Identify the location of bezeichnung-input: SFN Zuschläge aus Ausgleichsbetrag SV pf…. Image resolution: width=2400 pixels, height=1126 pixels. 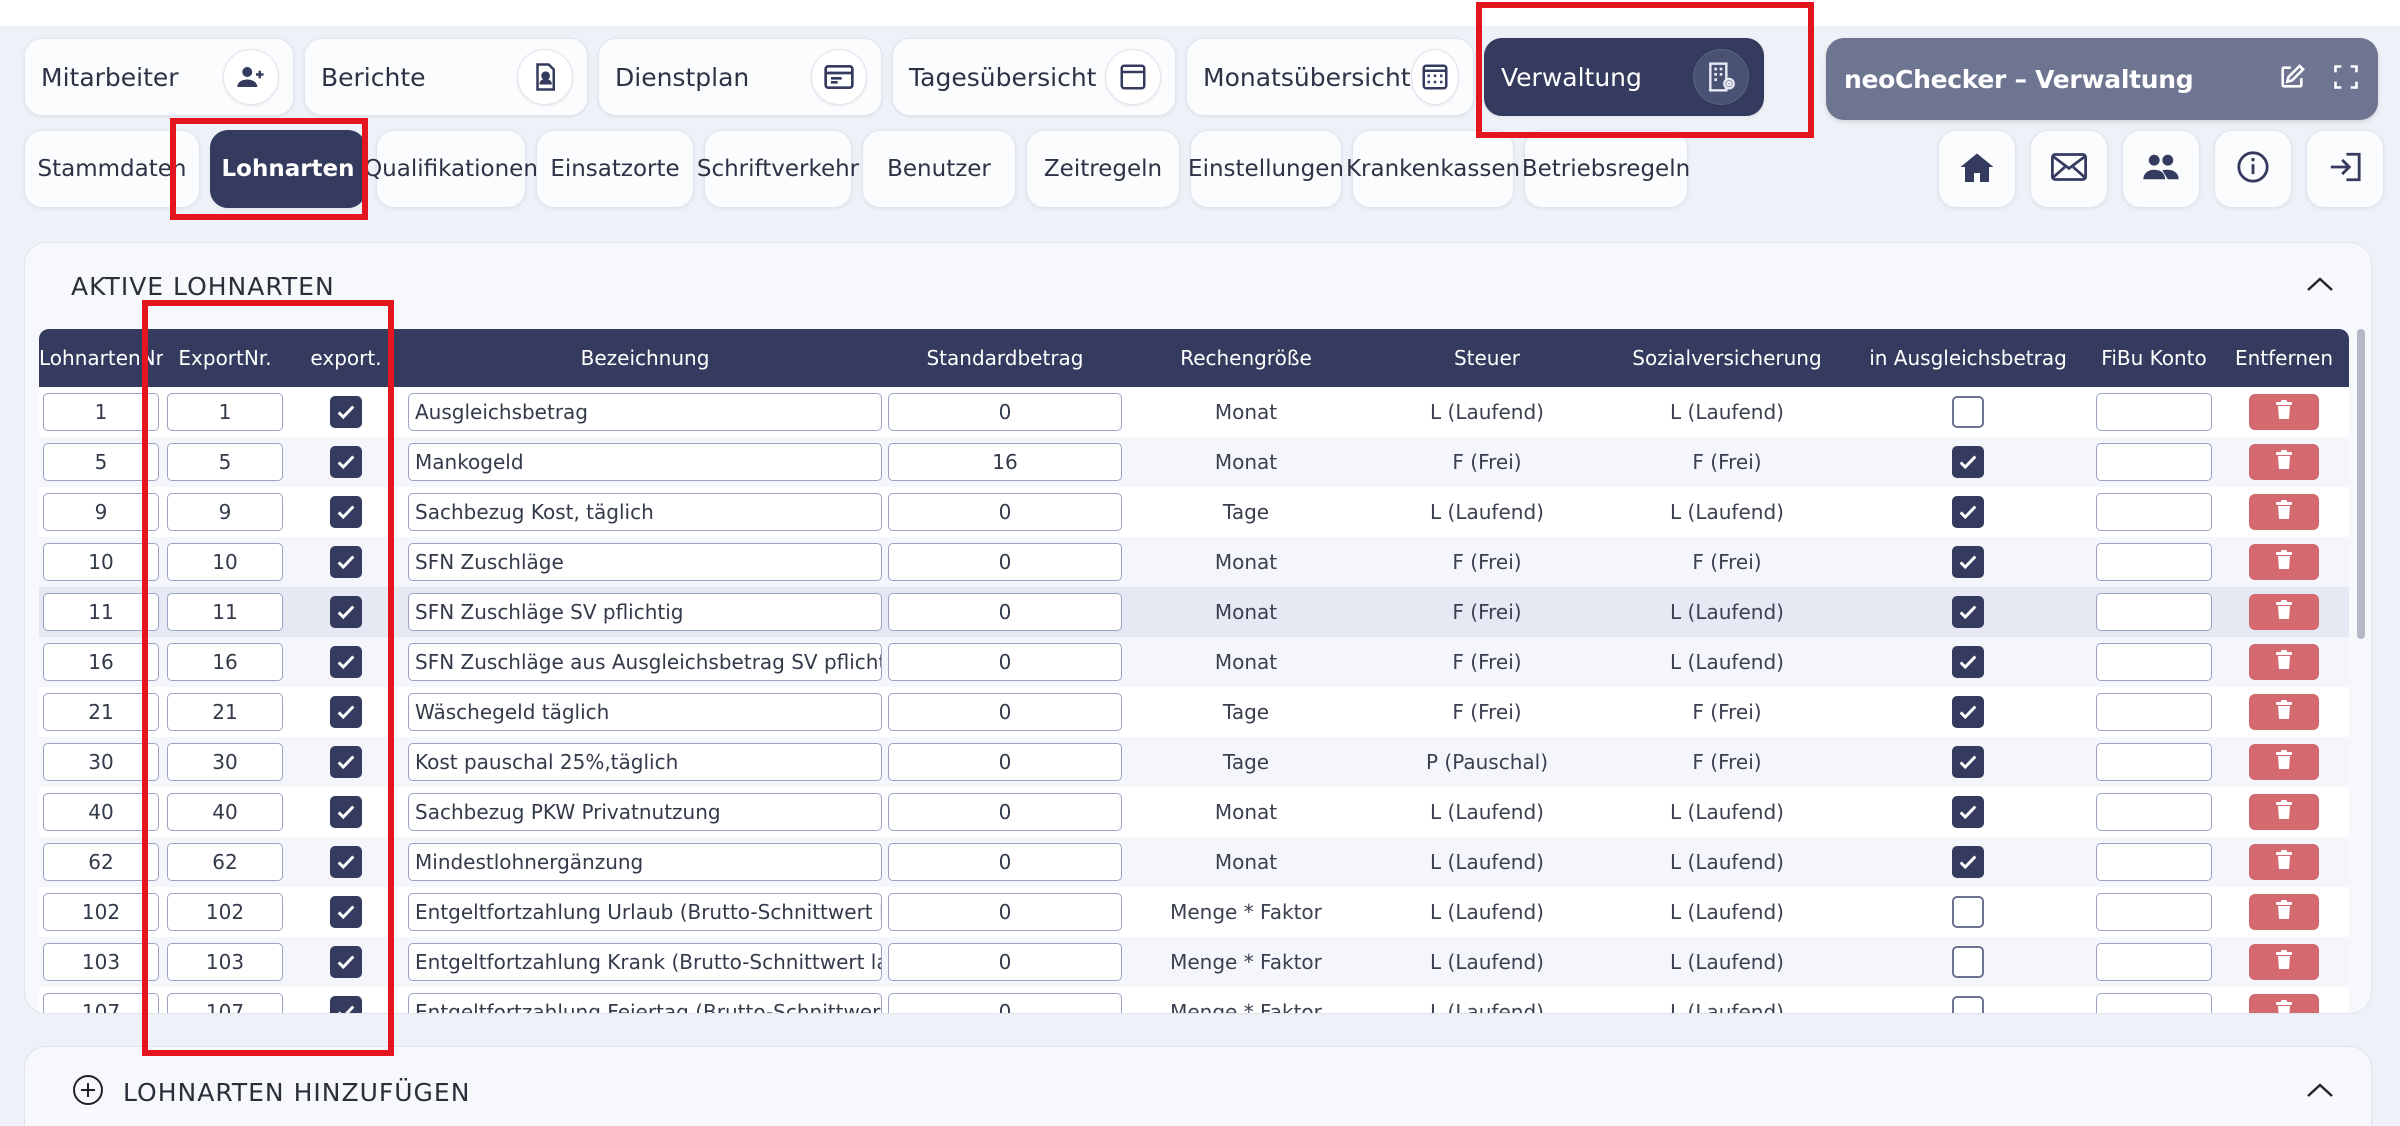
(645, 662).